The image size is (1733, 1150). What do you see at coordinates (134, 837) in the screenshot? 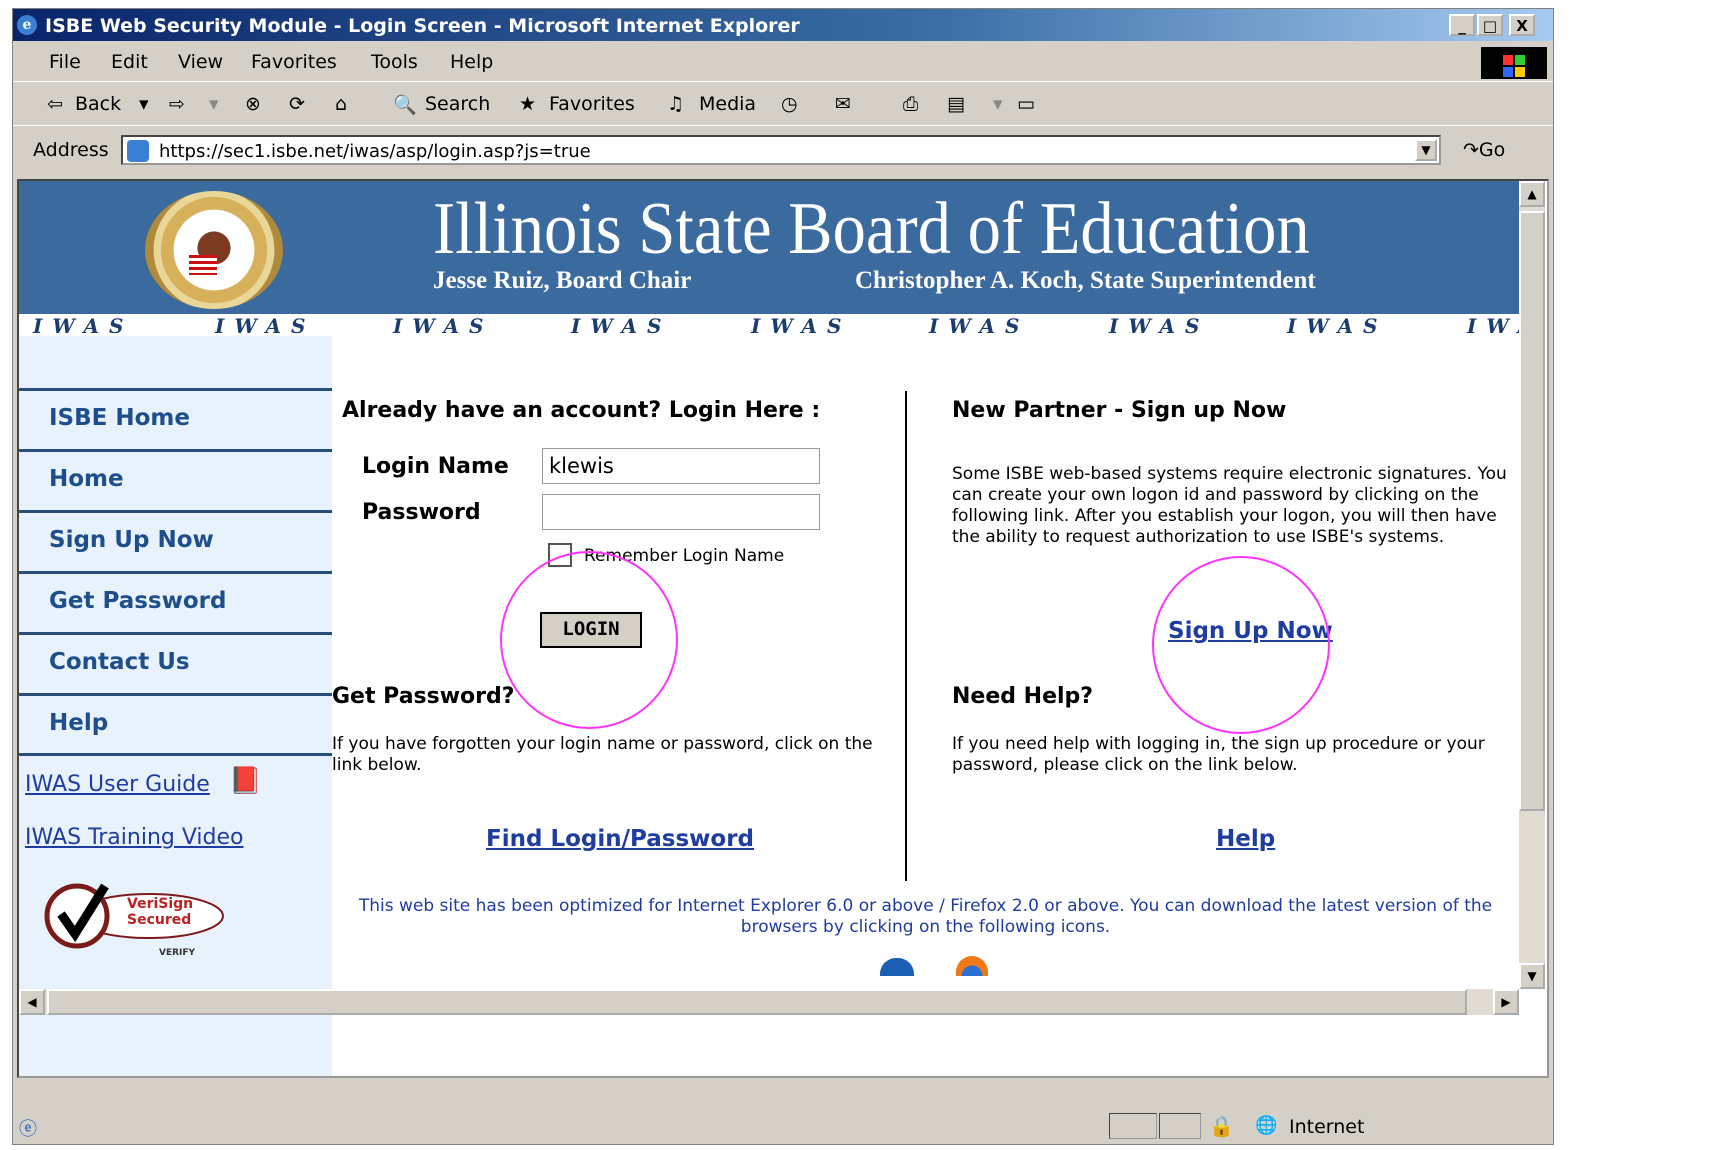
I see `iwas-training-video-link: IWAS Training Video` at bounding box center [134, 837].